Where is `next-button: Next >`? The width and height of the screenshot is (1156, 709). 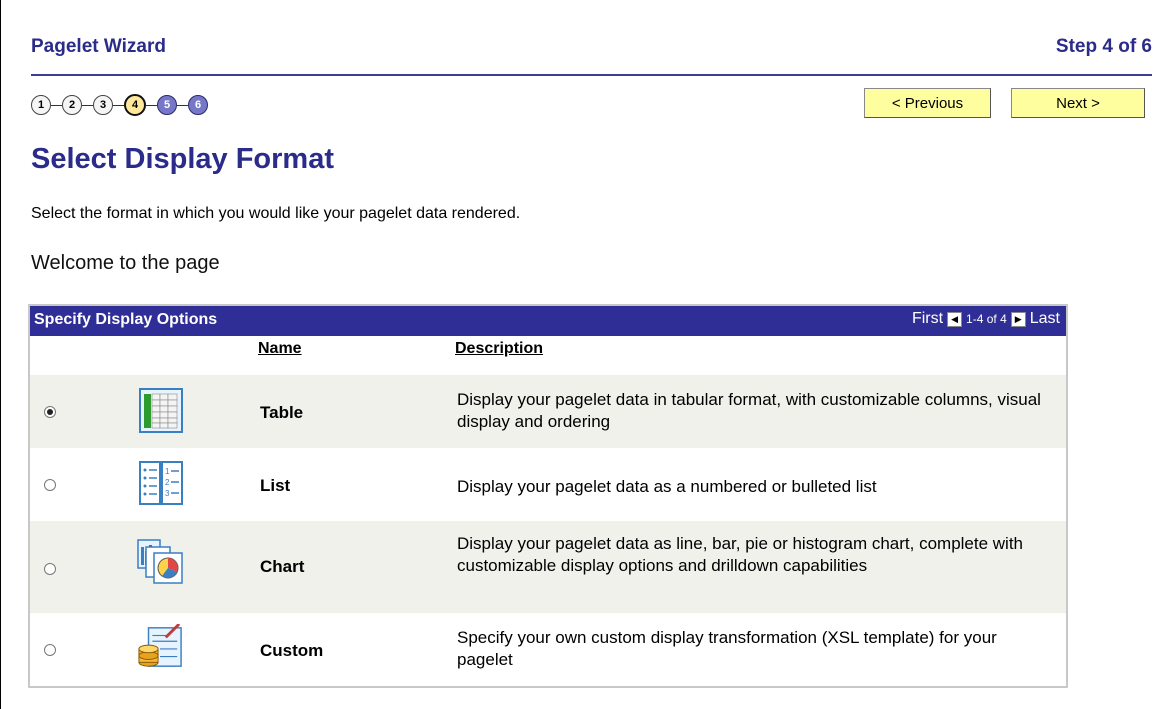 next-button: Next > is located at coordinates (1078, 103).